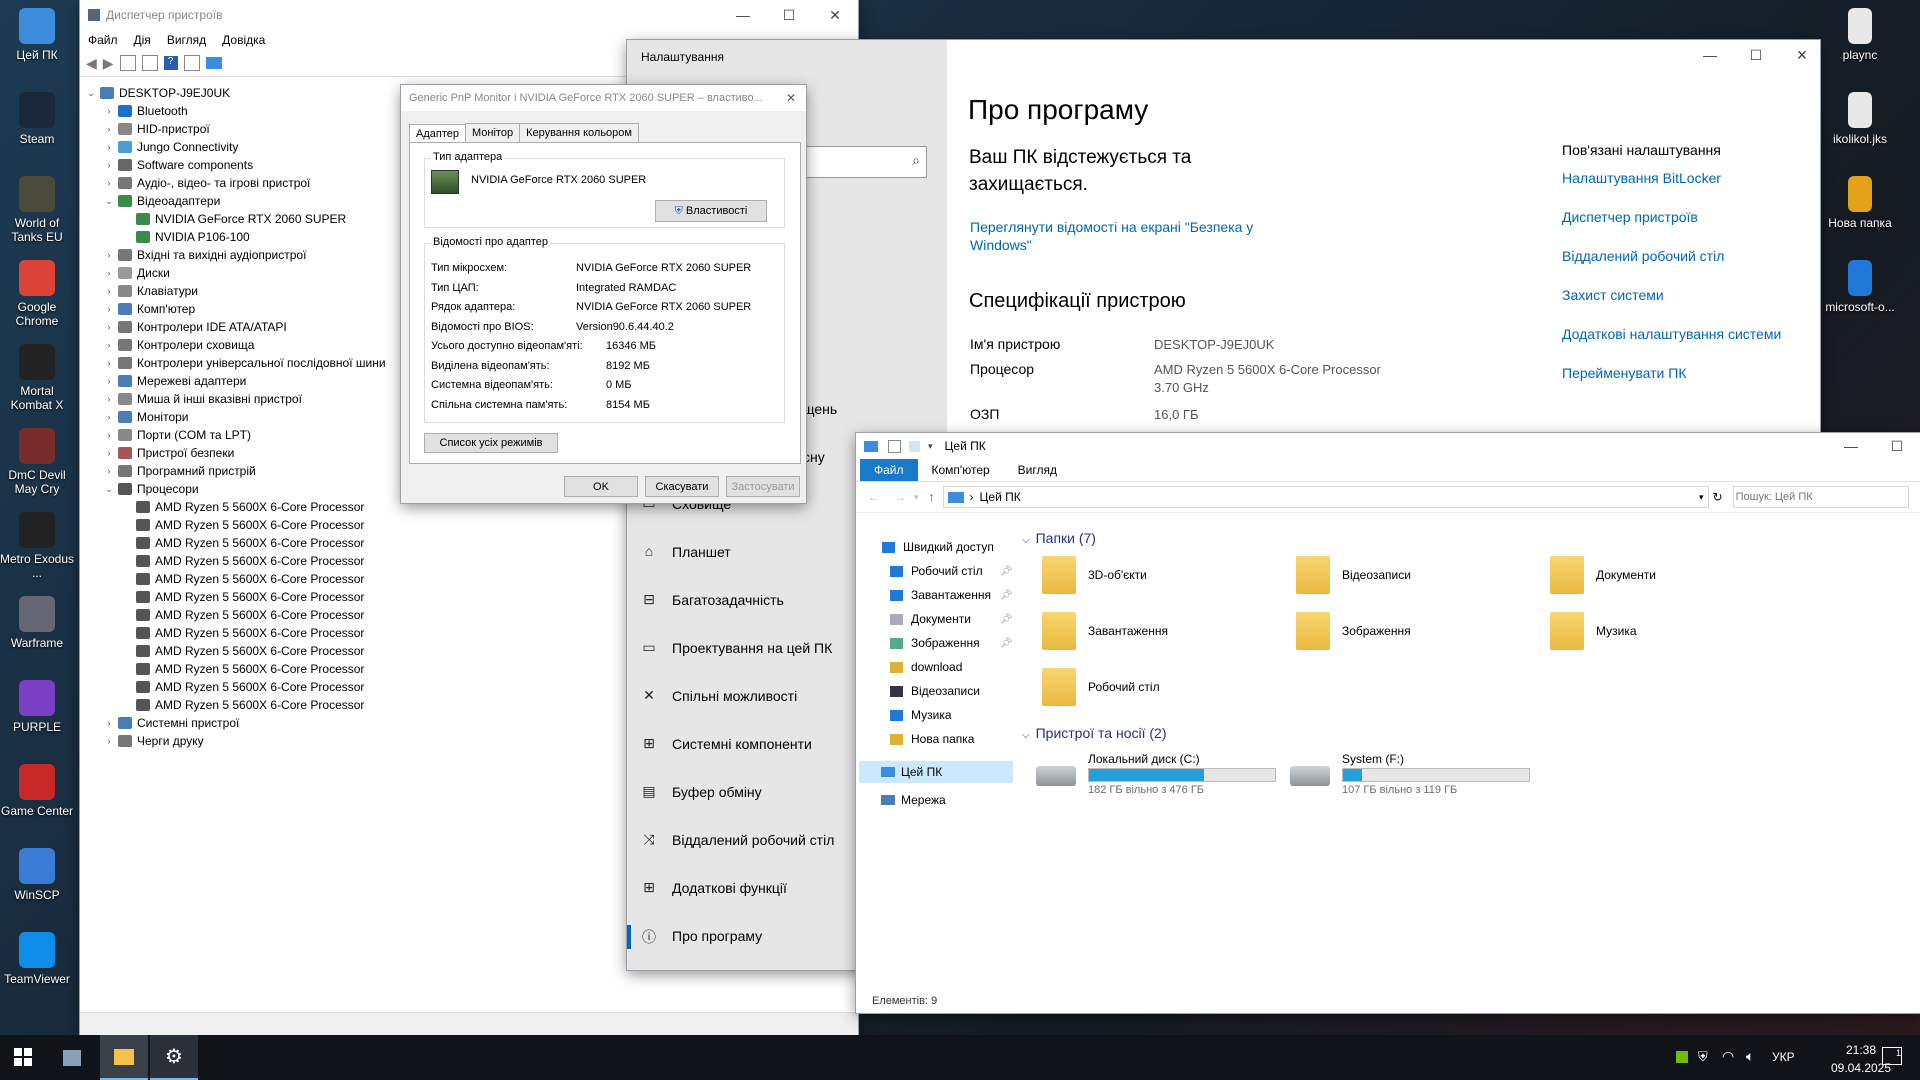 The image size is (1920, 1080). Describe the element at coordinates (37, 119) in the screenshot. I see `desktop-icon: Steam` at that location.